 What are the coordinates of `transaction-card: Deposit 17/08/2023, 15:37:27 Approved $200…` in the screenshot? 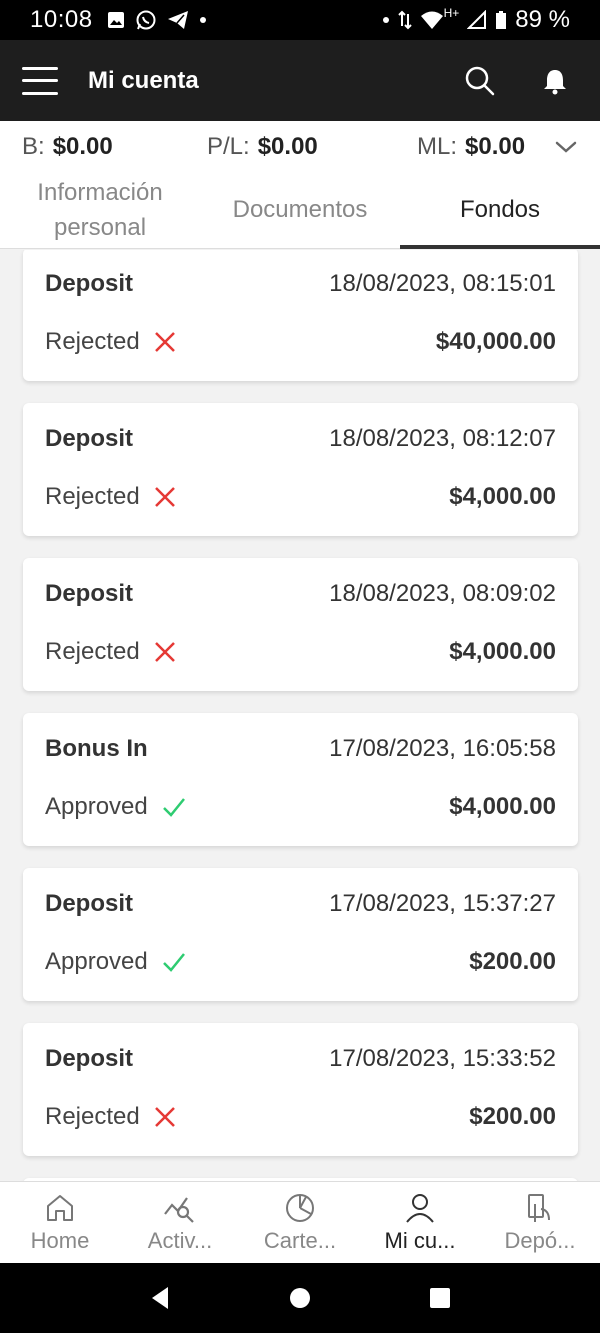 It's located at (300, 934).